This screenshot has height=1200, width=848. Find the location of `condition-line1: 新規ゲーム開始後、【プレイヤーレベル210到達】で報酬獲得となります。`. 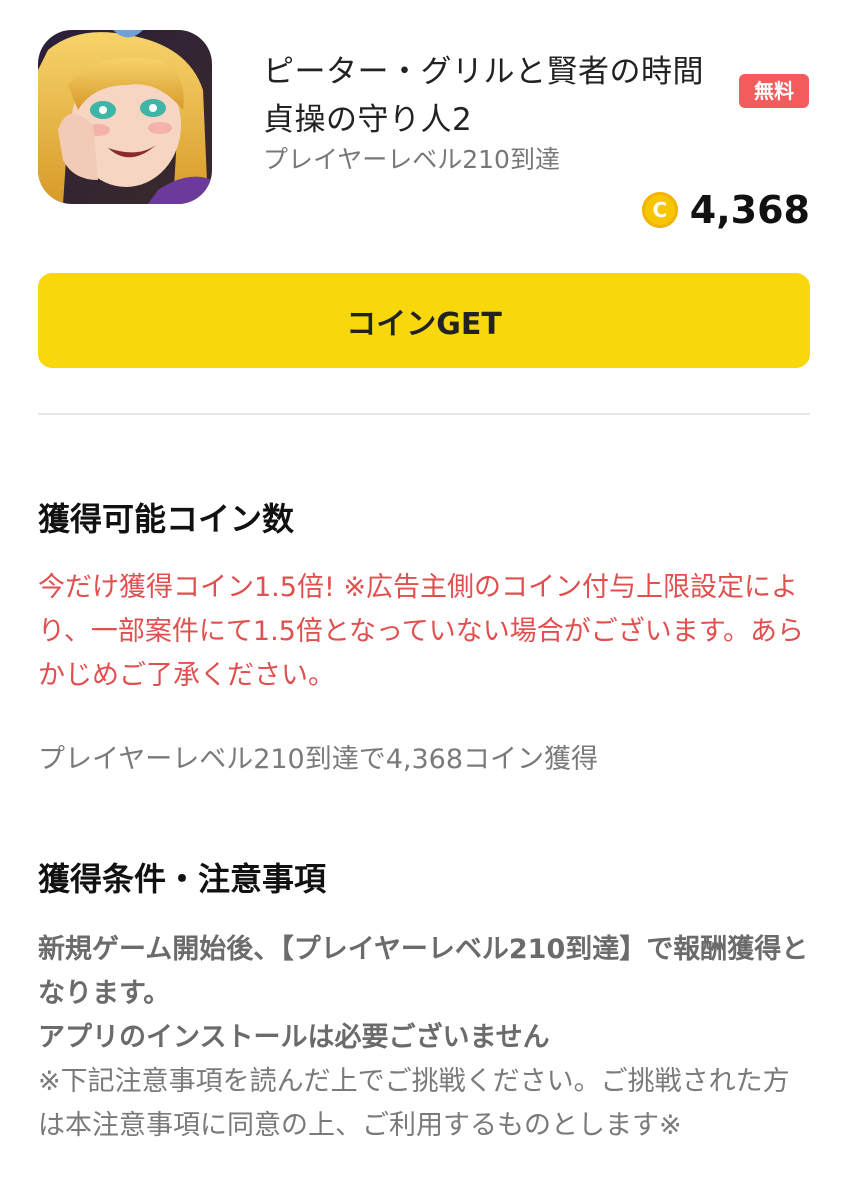

condition-line1: 新規ゲーム開始後、【プレイヤーレベル210到達】で報酬獲得となります。 is located at coordinates (423, 971).